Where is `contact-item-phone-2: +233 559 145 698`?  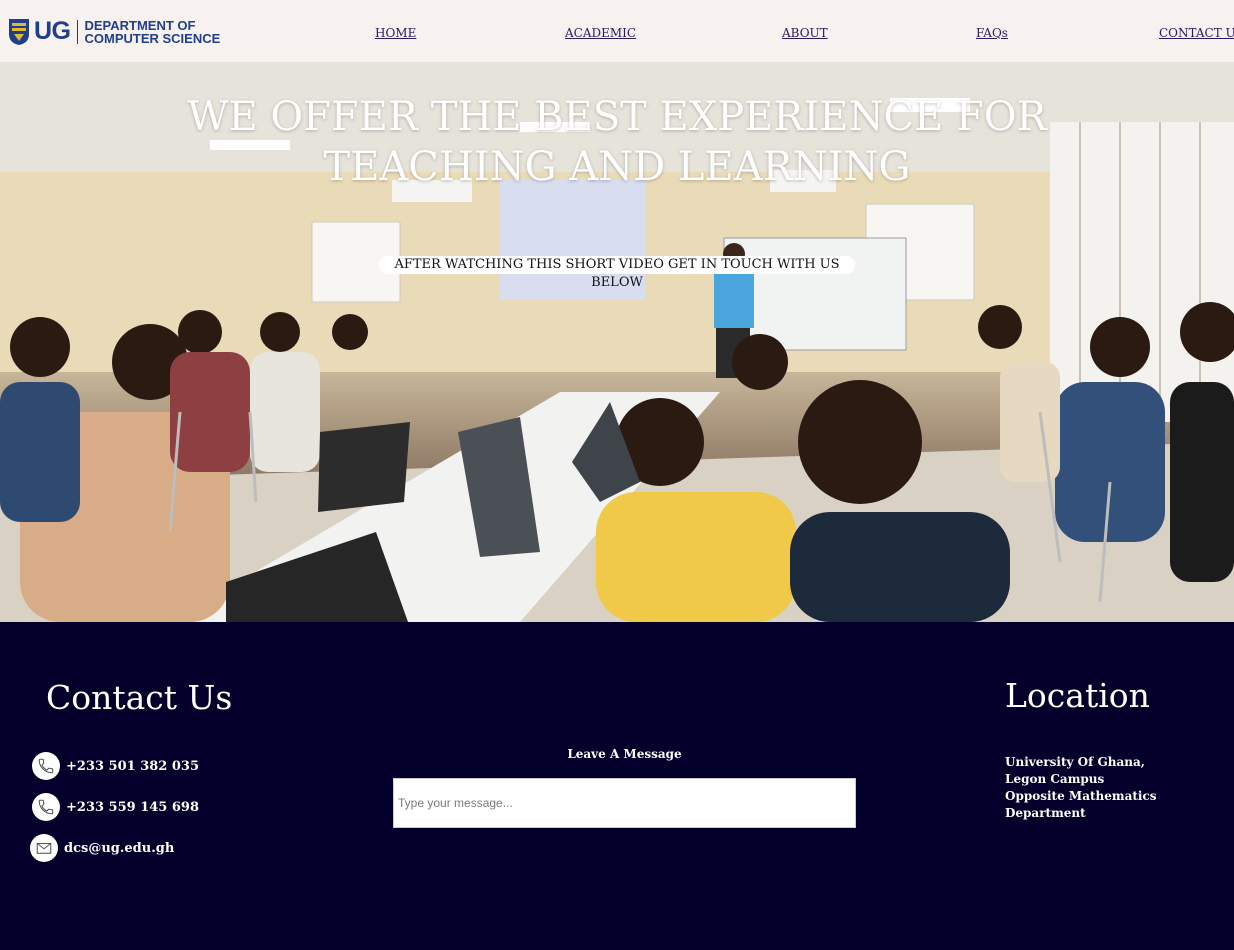 contact-item-phone-2: +233 559 145 698 is located at coordinates (115, 807).